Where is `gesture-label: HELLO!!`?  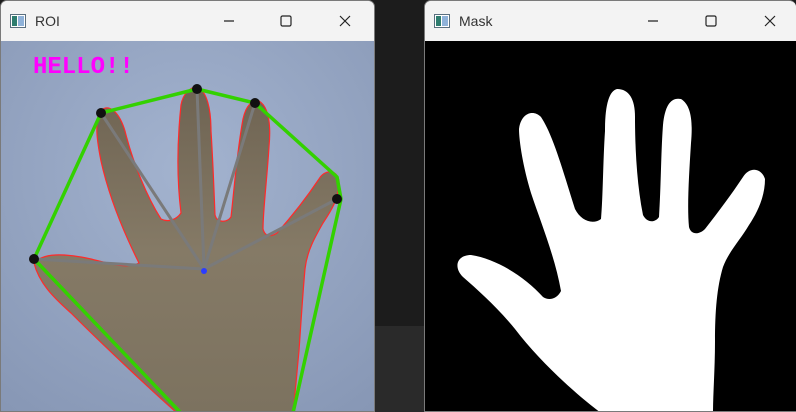
gesture-label: HELLO!! is located at coordinates (83, 67).